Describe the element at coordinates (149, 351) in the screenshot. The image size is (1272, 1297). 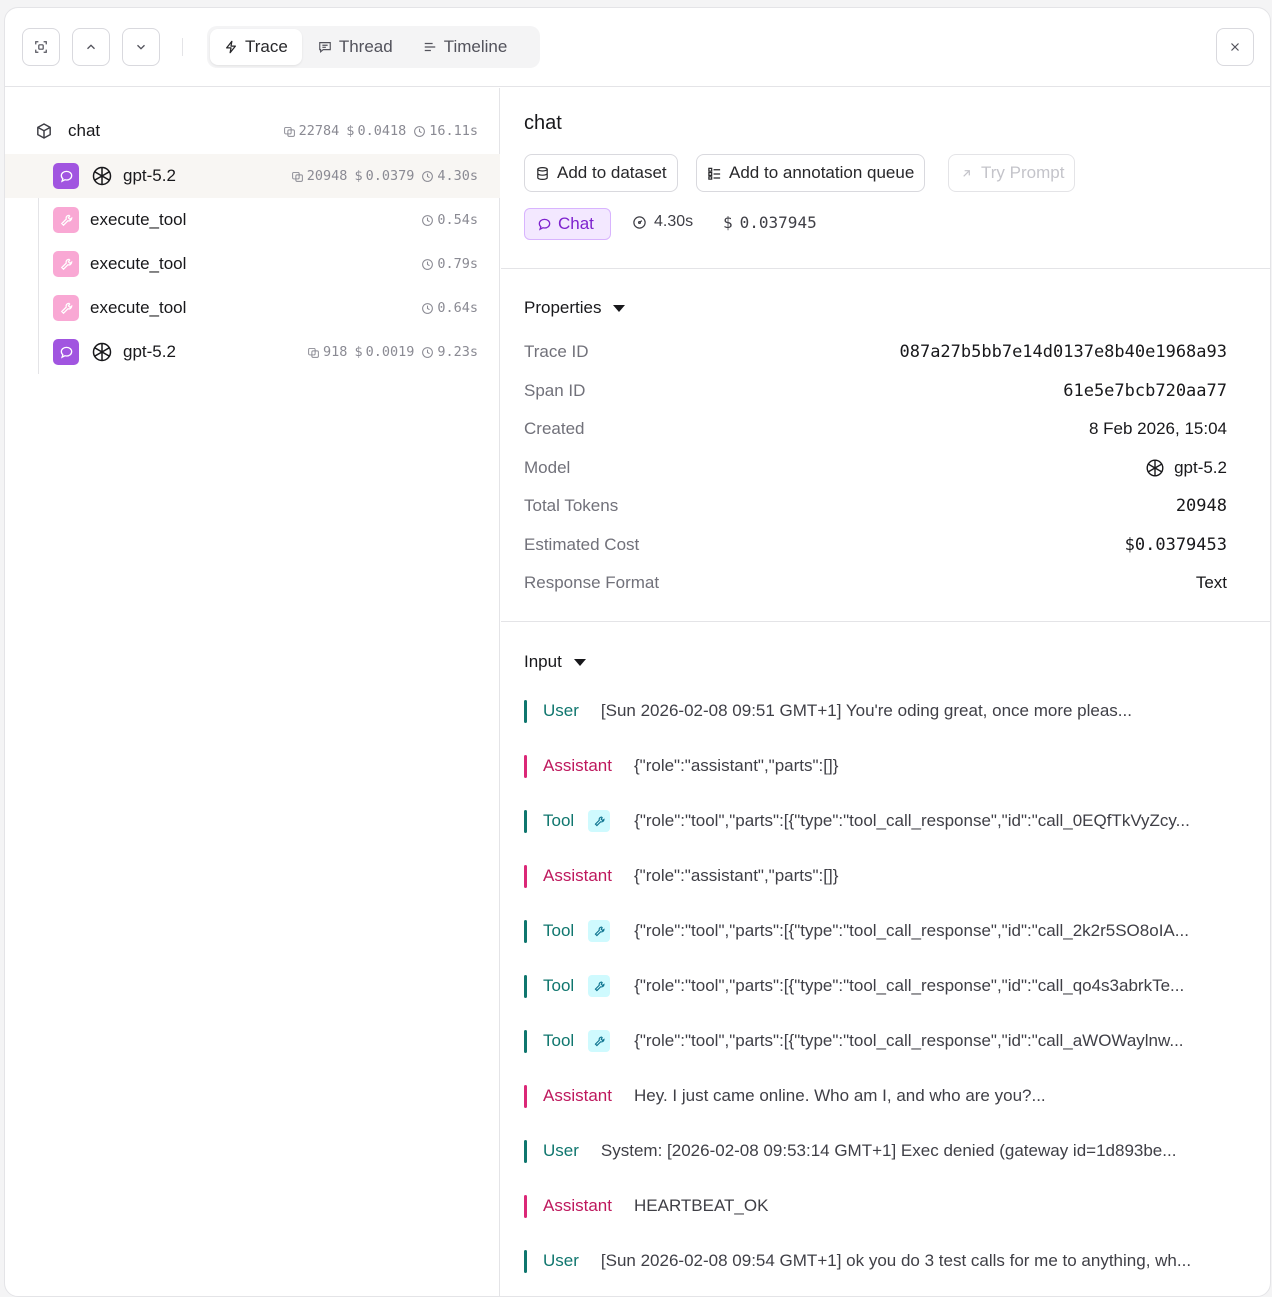
I see `tree-row-label: gpt-5.2` at that location.